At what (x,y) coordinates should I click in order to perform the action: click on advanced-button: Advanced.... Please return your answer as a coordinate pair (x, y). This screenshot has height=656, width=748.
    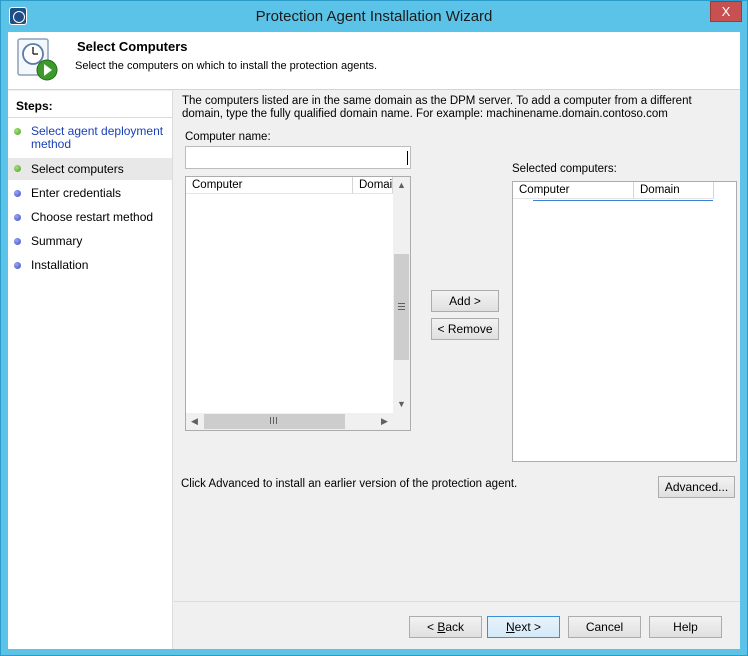
    Looking at the image, I should click on (696, 487).